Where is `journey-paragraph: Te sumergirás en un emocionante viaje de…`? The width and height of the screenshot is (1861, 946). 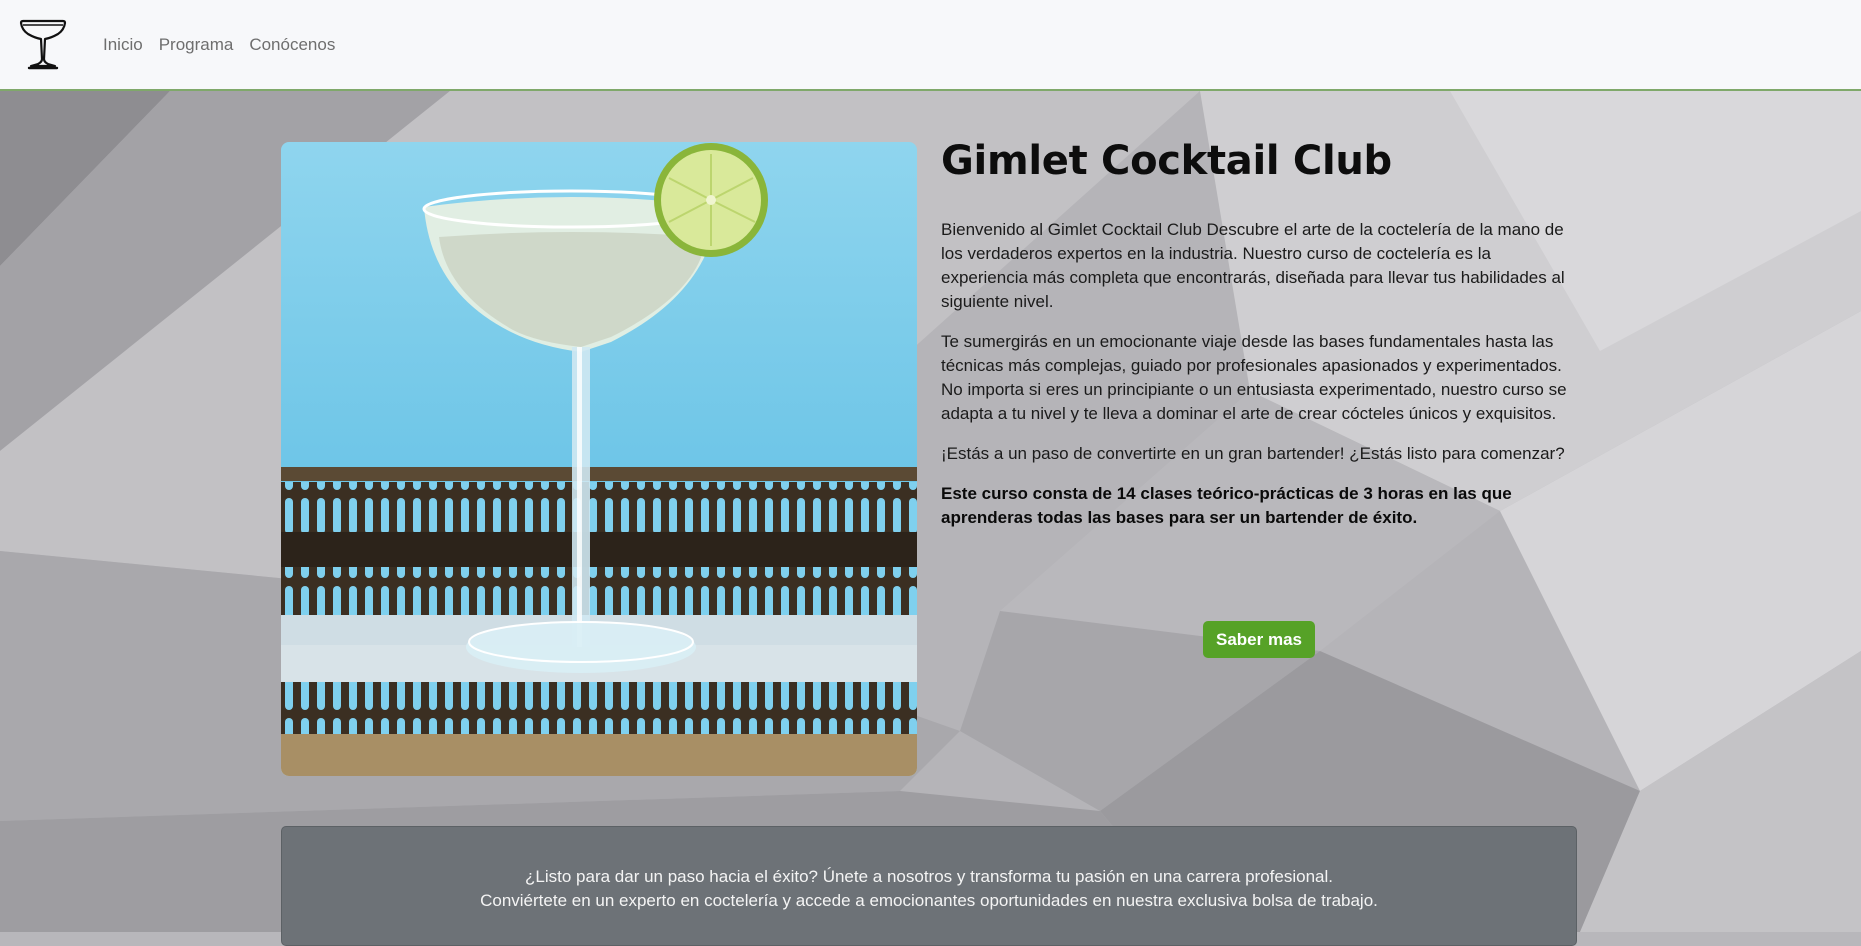
journey-paragraph: Te sumergirás en un emocionante viaje de… is located at coordinates (1254, 377).